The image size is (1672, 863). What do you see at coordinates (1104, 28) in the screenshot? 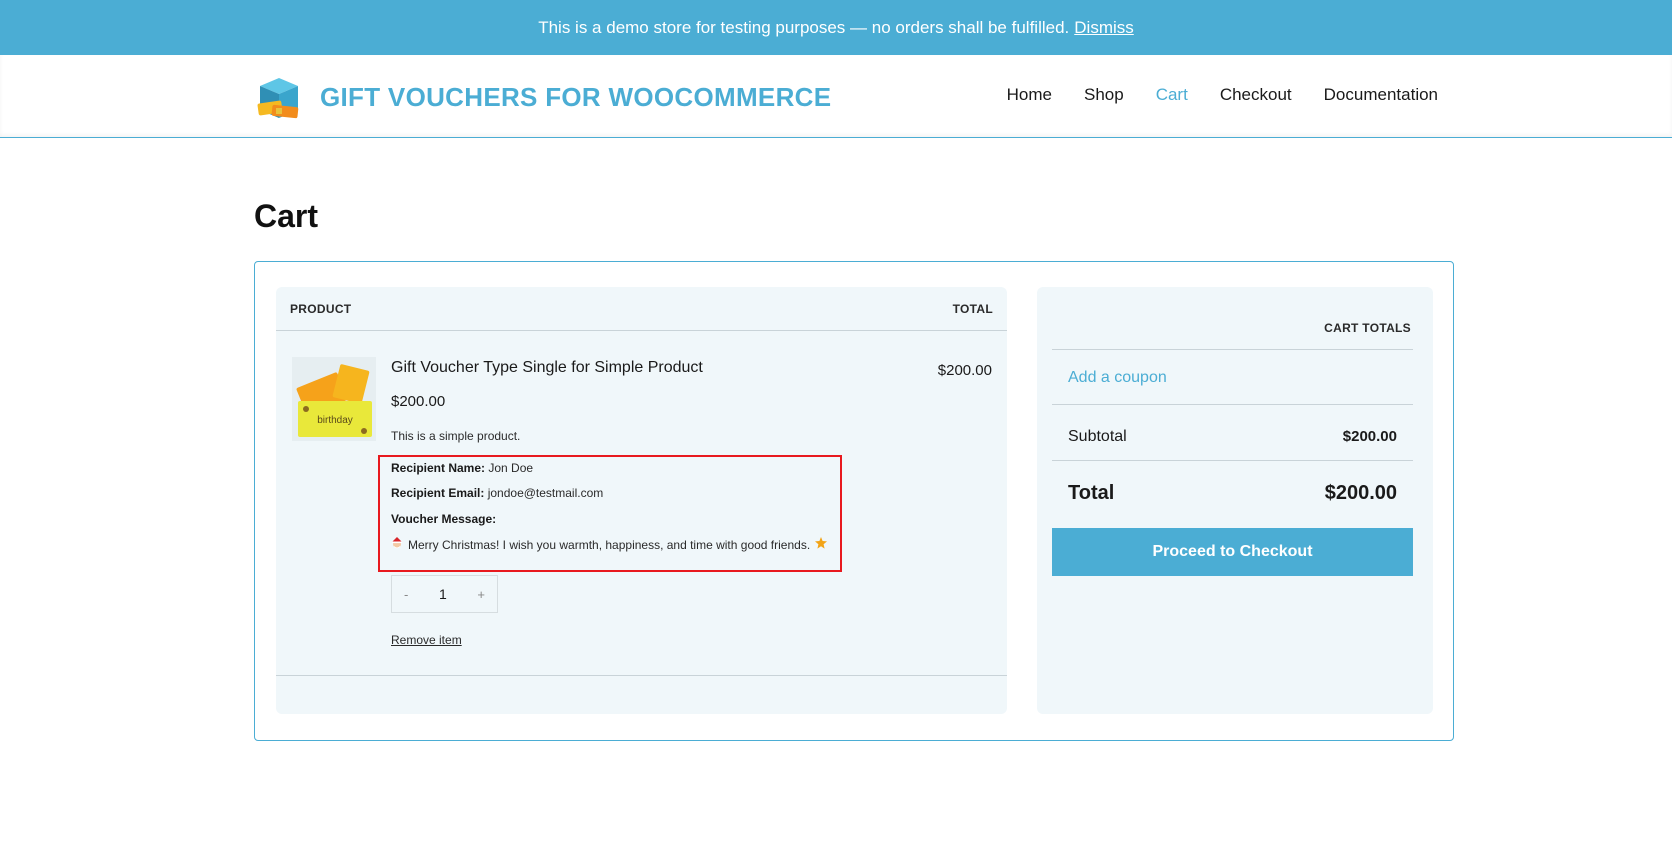
I see `dismiss-link: Dismiss` at bounding box center [1104, 28].